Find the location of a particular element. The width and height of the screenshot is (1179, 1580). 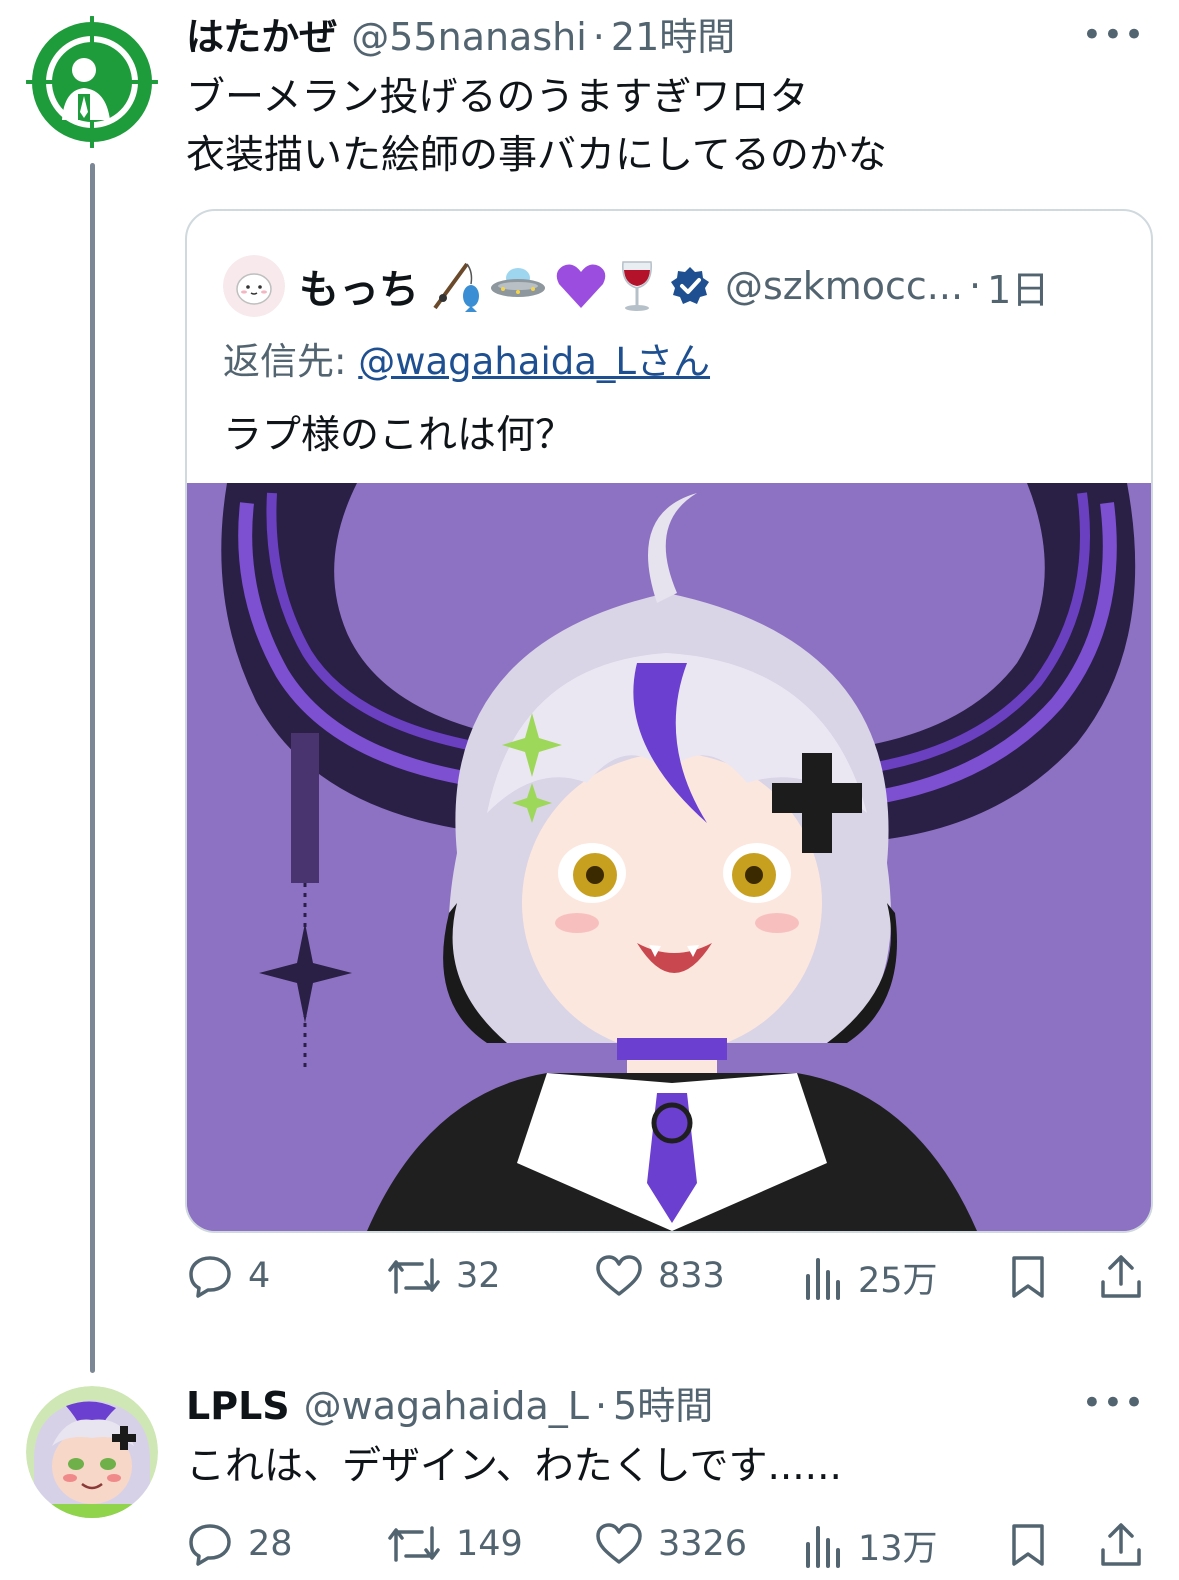

reply-count: 28 is located at coordinates (270, 1544).